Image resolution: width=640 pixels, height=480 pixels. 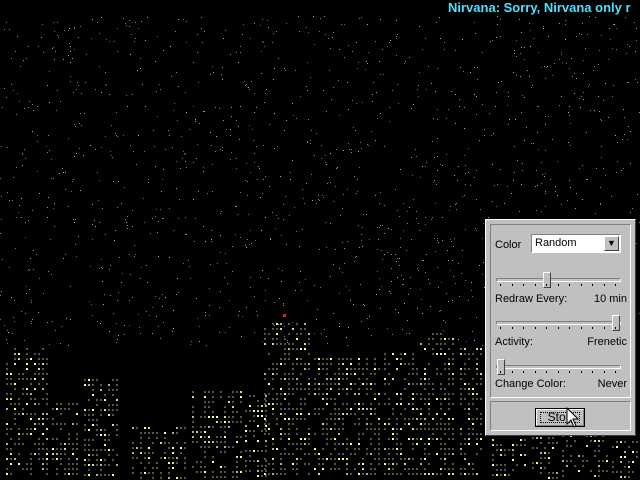 What do you see at coordinates (558, 280) in the screenshot?
I see `redraw-slider` at bounding box center [558, 280].